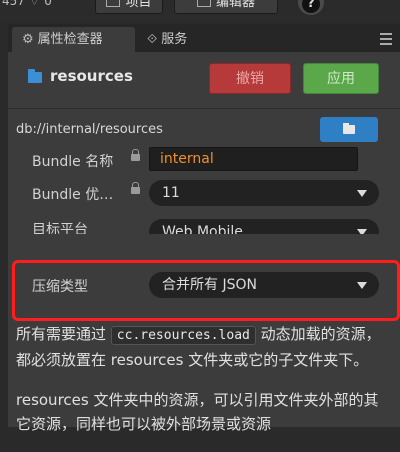 The image size is (400, 452). Describe the element at coordinates (91, 76) in the screenshot. I see `asset-title: resources` at that location.